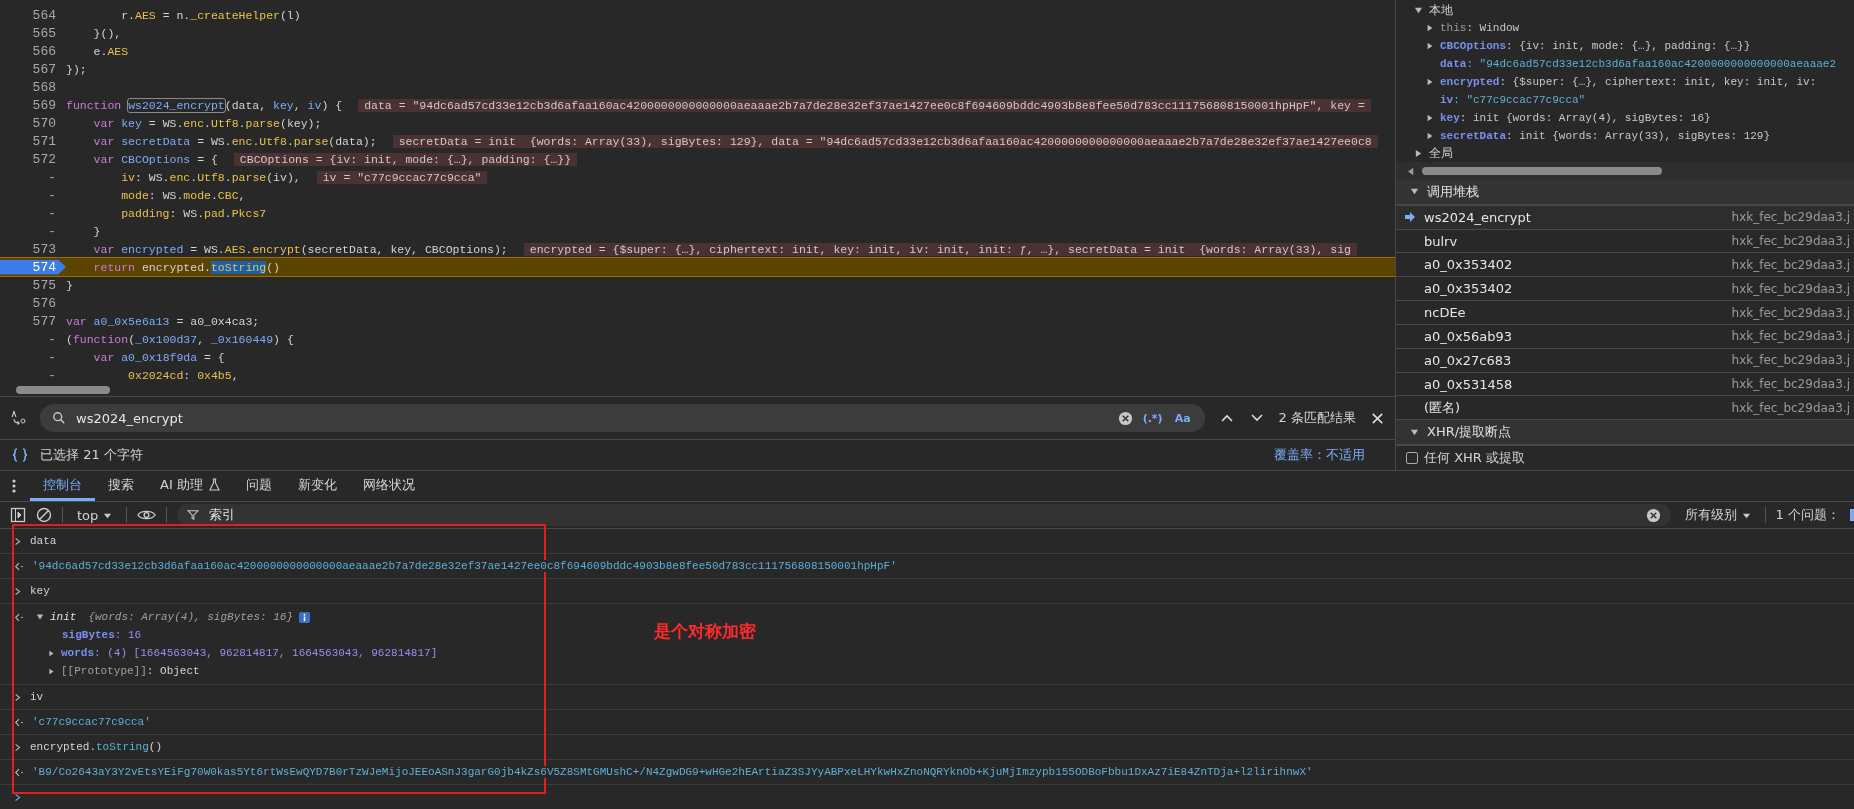 This screenshot has width=1854, height=809. Describe the element at coordinates (1625, 336) in the screenshot. I see `call-stack-frame: a0_0x56ab93 hxk_fec_bc29daa3.j` at that location.